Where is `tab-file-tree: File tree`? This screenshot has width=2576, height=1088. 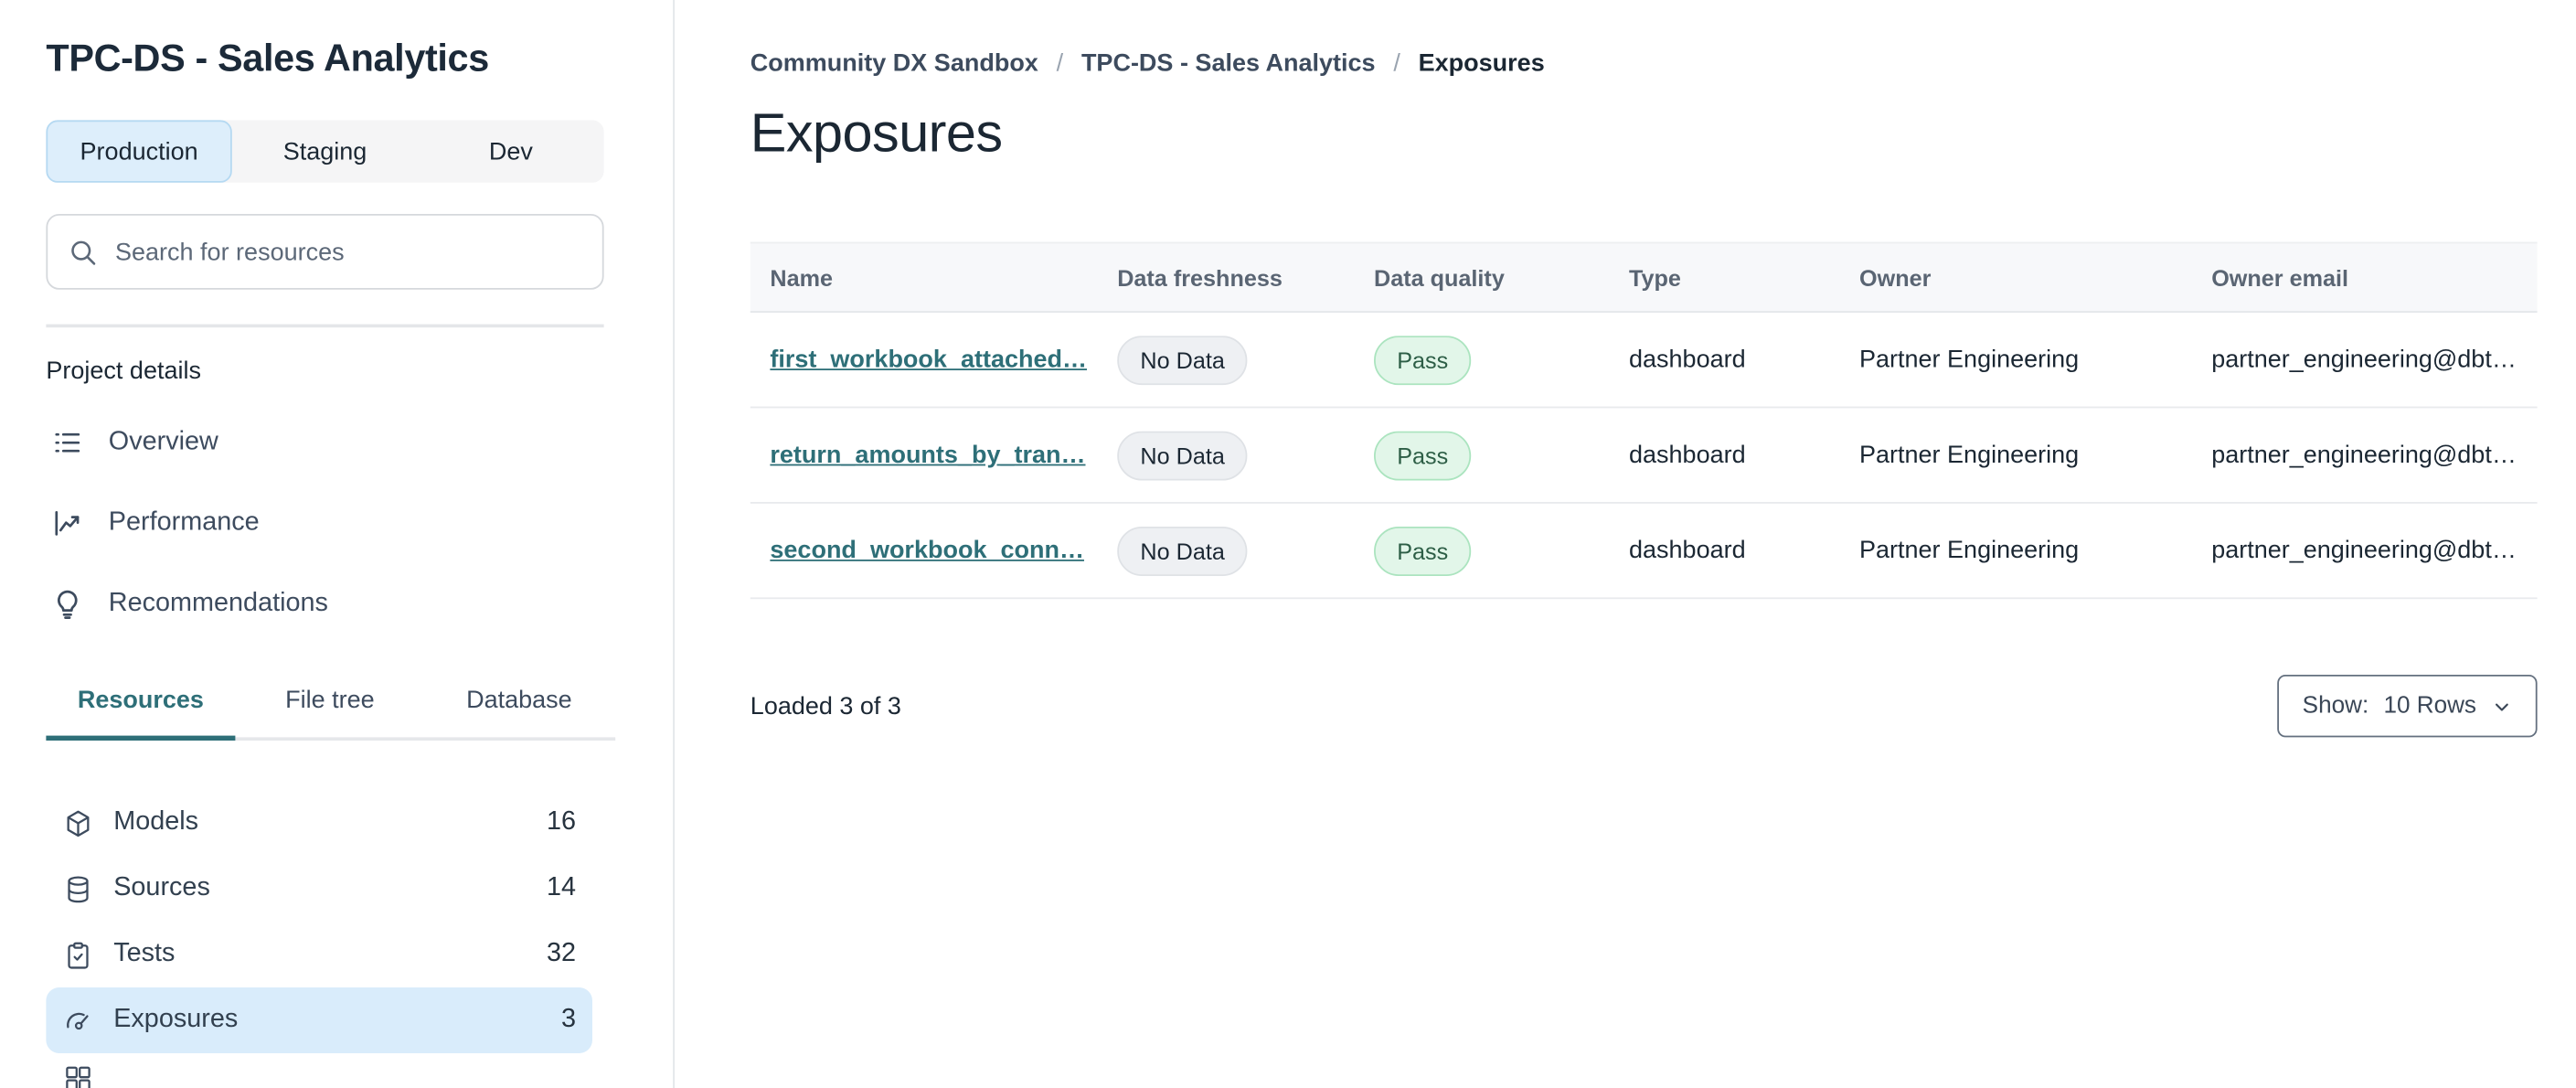 tab-file-tree: File tree is located at coordinates (329, 714).